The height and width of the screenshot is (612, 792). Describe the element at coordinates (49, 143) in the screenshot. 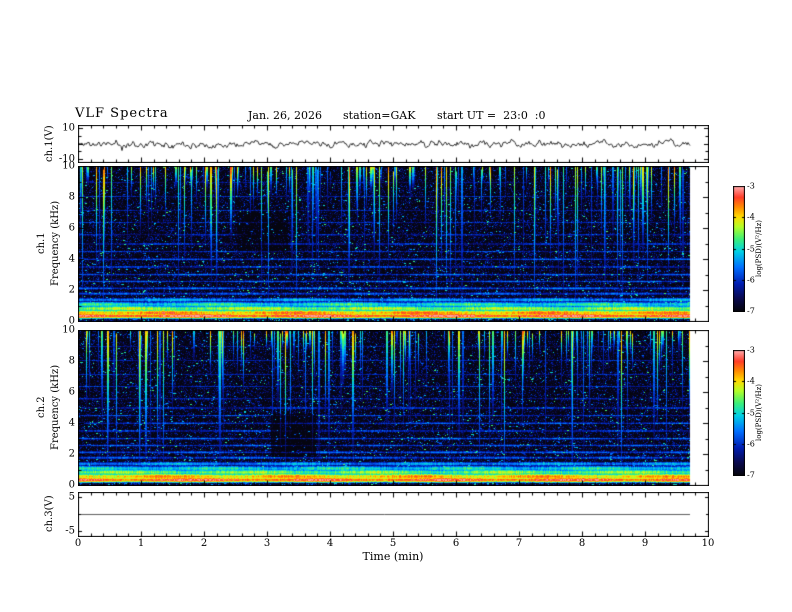

I see `ch1-voltage-axis-label: ch.1(V)` at that location.